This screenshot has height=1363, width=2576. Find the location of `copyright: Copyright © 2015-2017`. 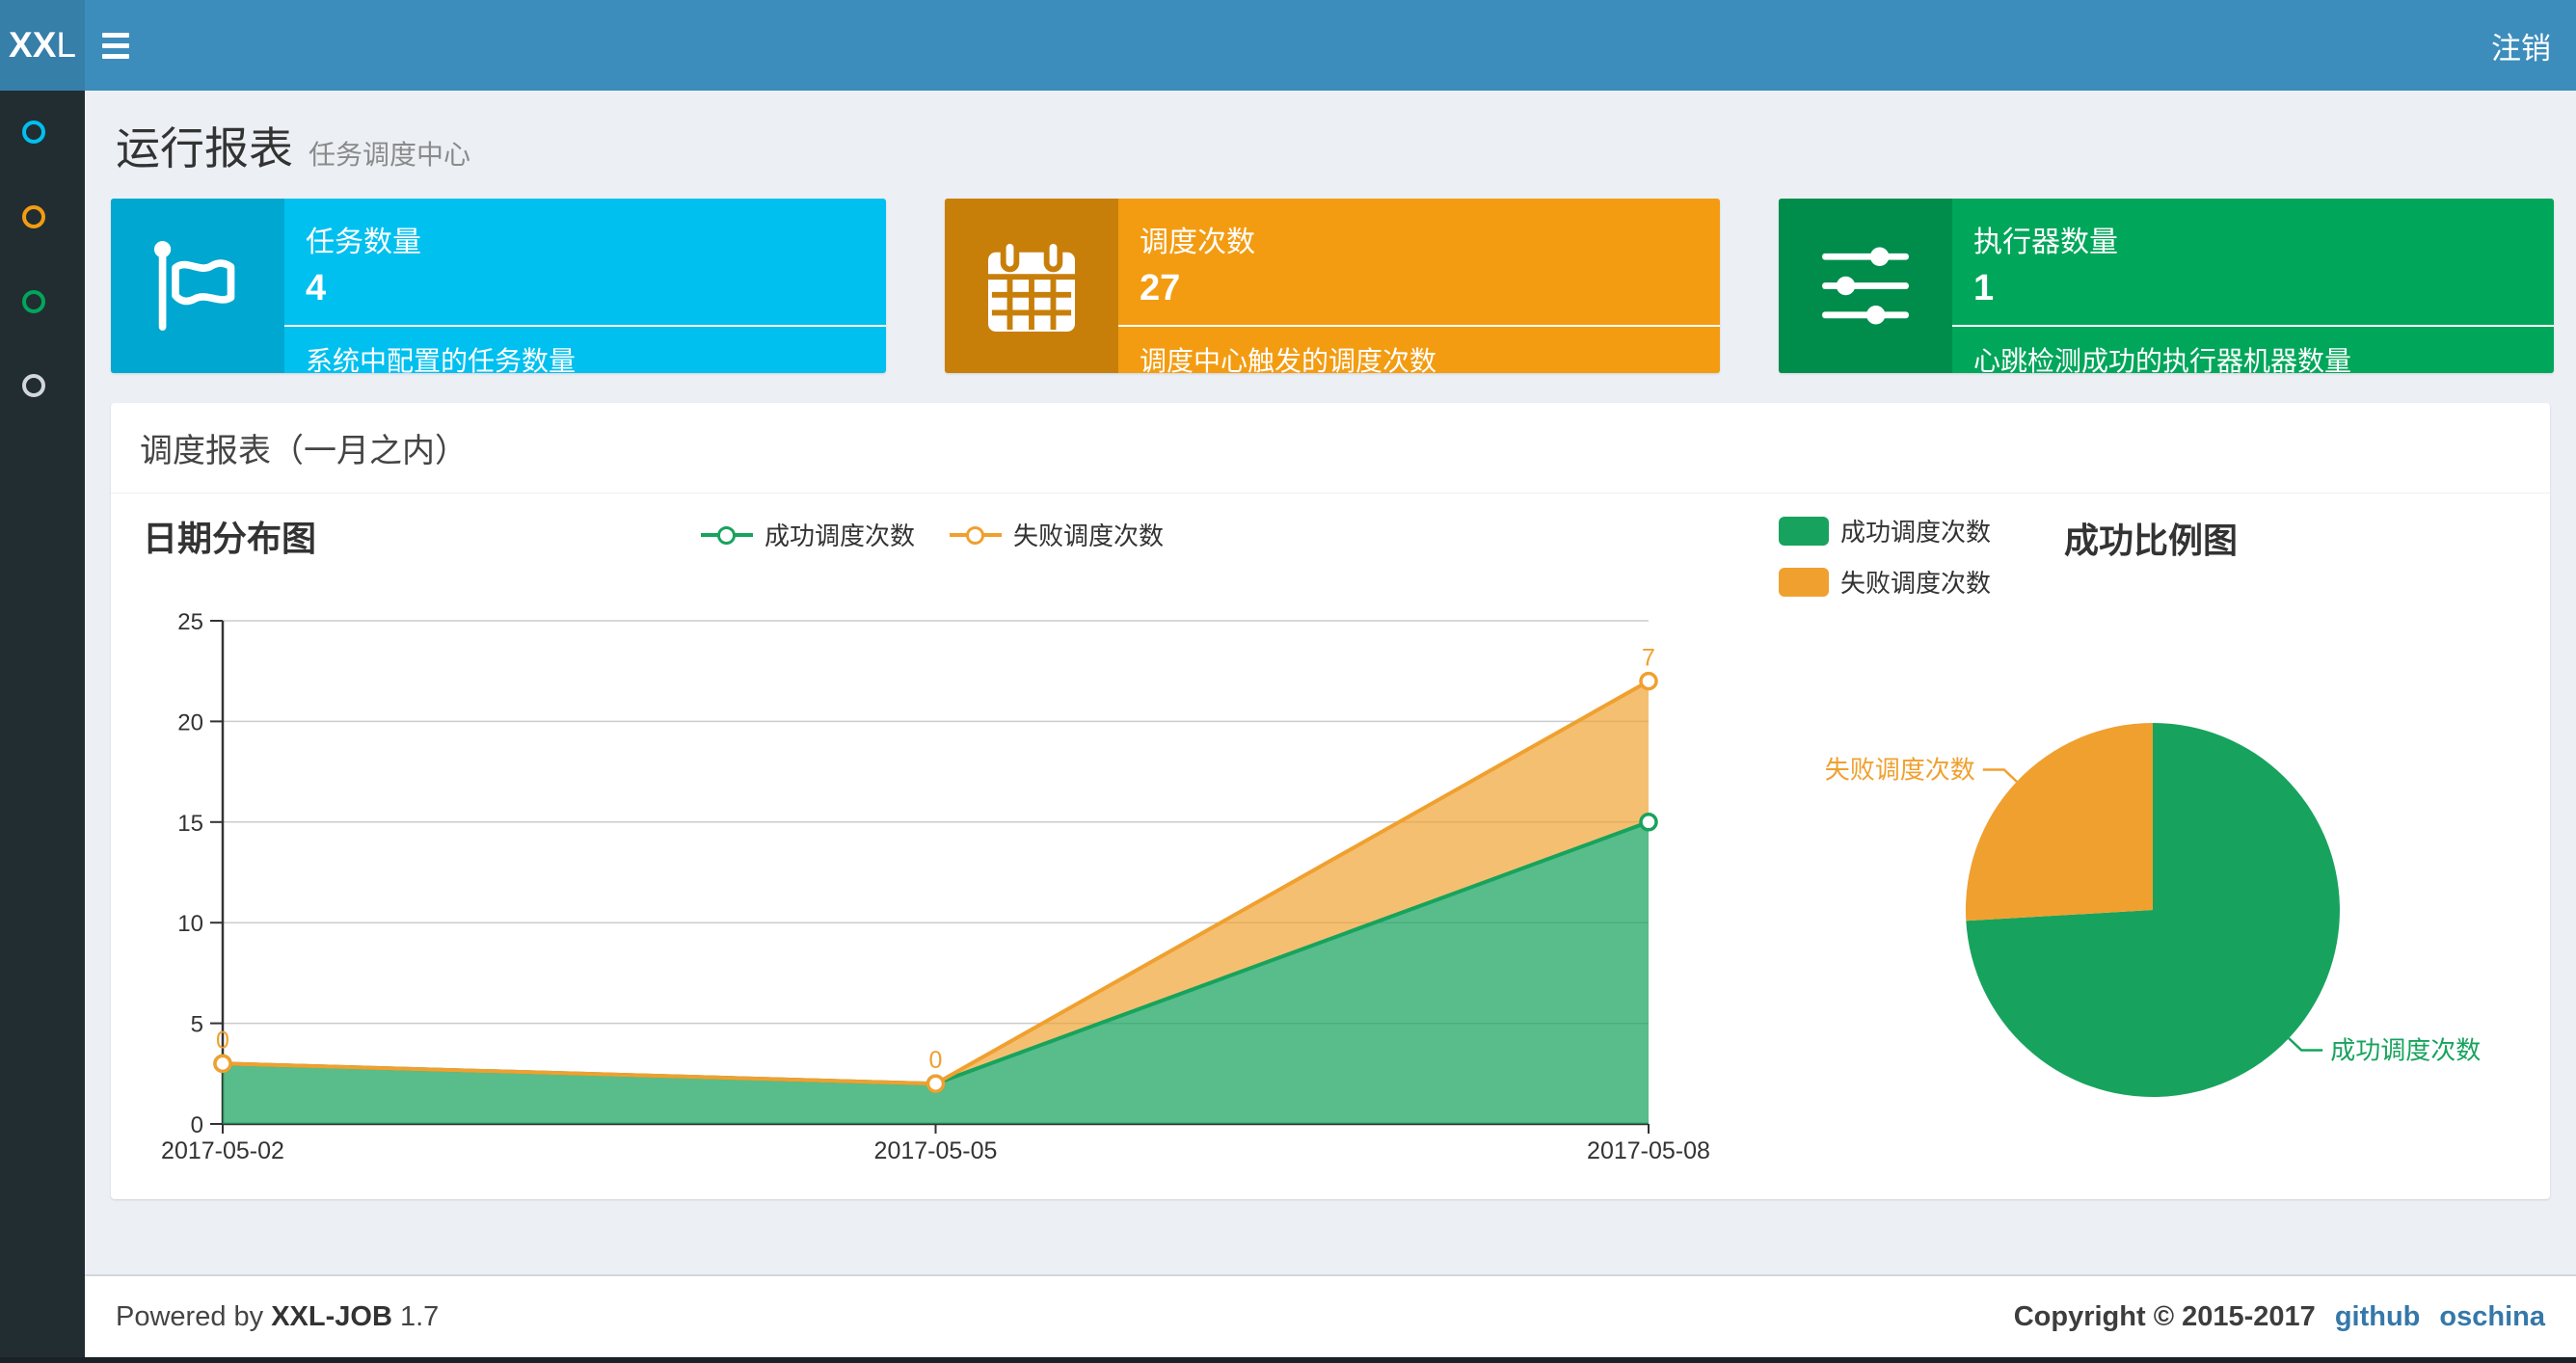

copyright: Copyright © 2015-2017 is located at coordinates (2164, 1316).